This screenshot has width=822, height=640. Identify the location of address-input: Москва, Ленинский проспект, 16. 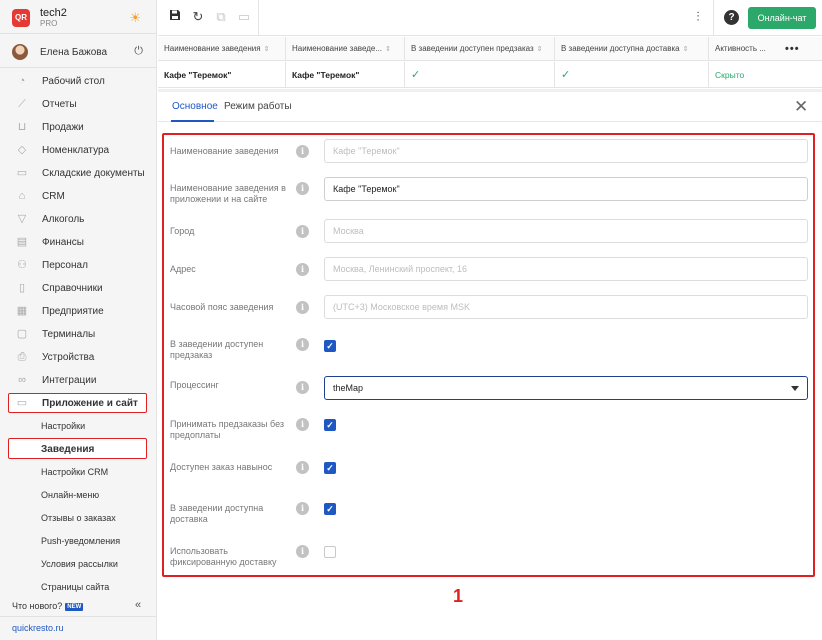
(566, 269).